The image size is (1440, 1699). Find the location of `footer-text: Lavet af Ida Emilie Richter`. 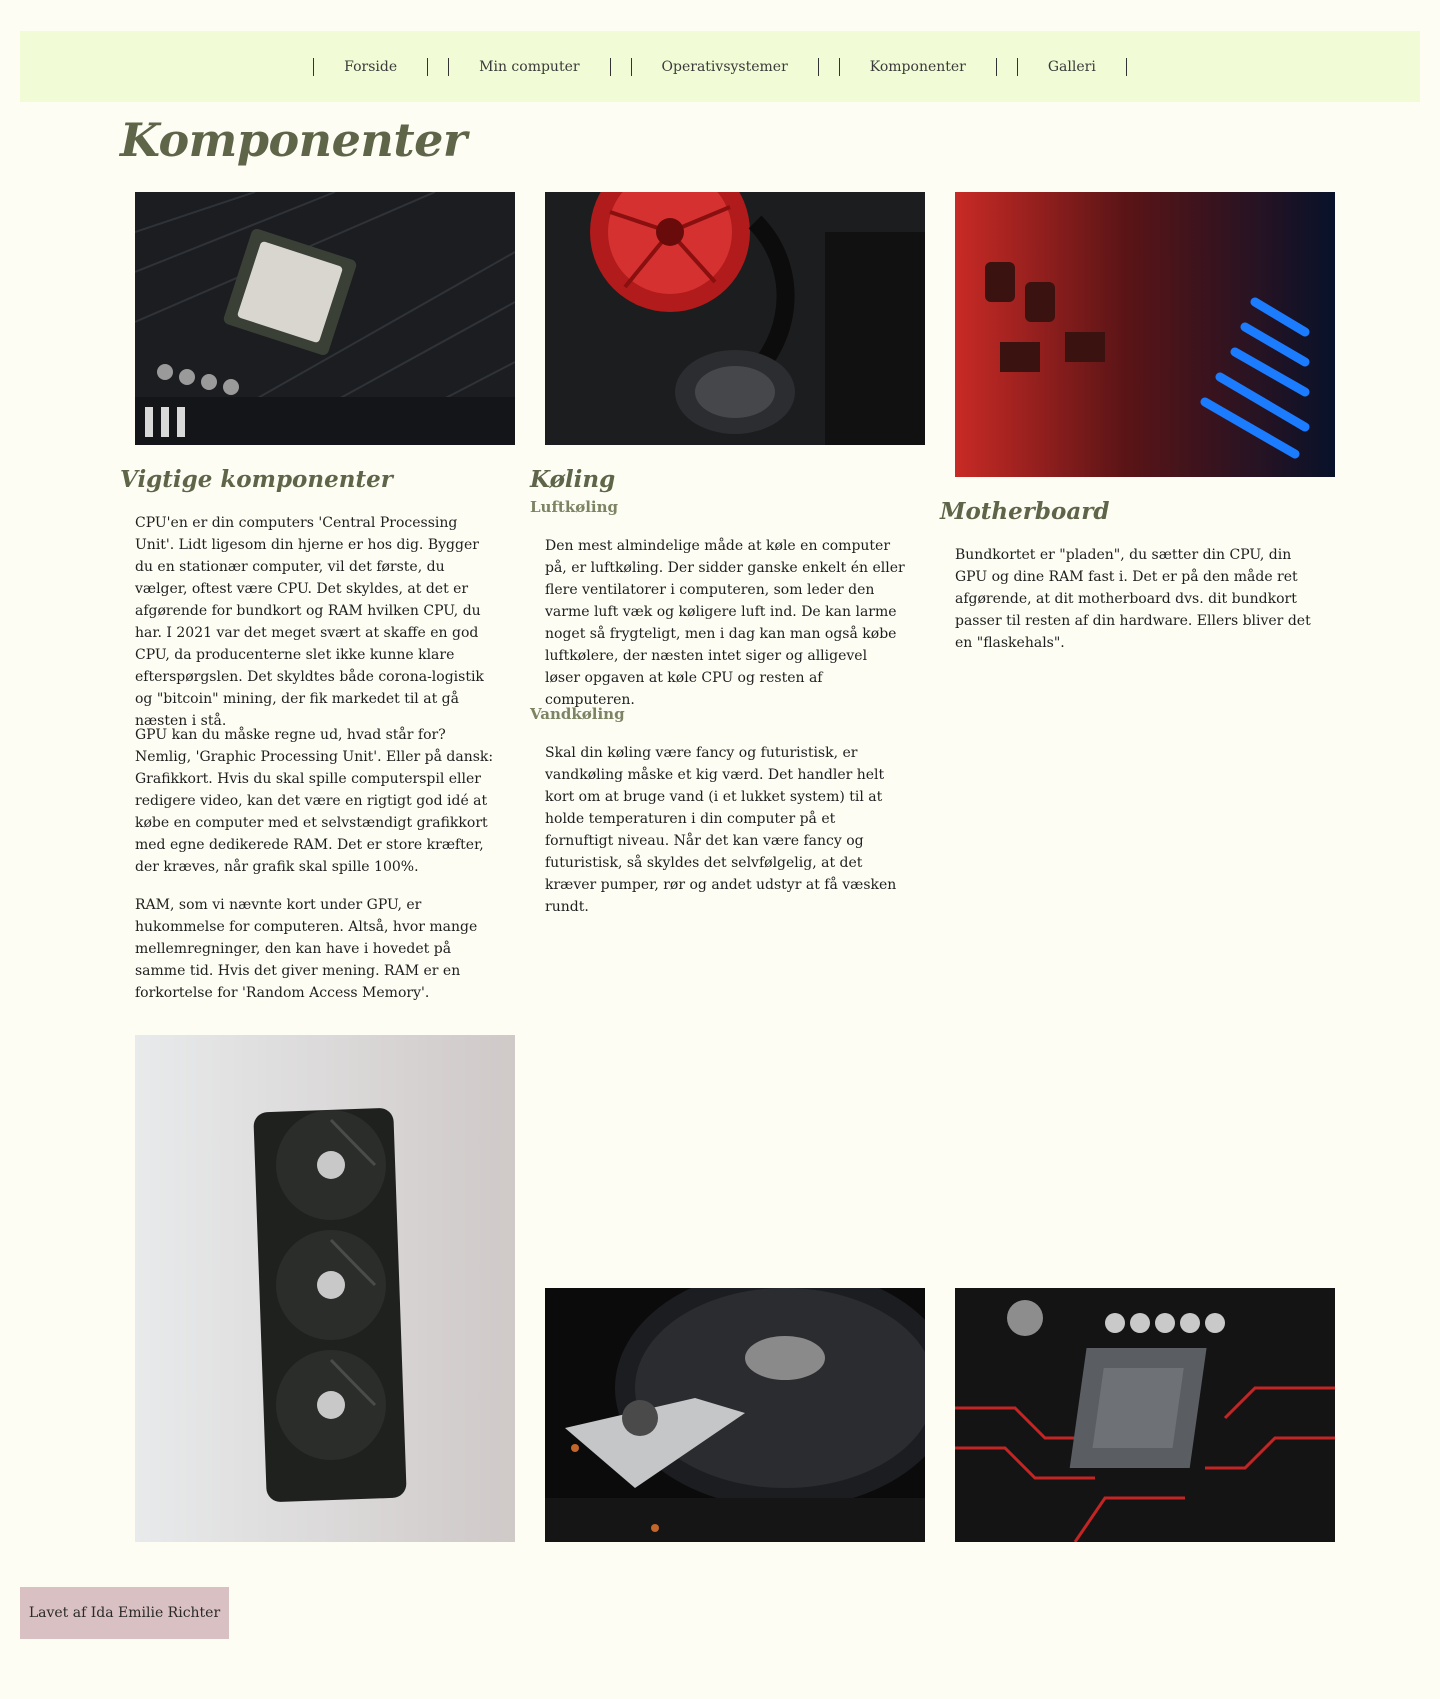

footer-text: Lavet af Ida Emilie Richter is located at coordinates (124, 1613).